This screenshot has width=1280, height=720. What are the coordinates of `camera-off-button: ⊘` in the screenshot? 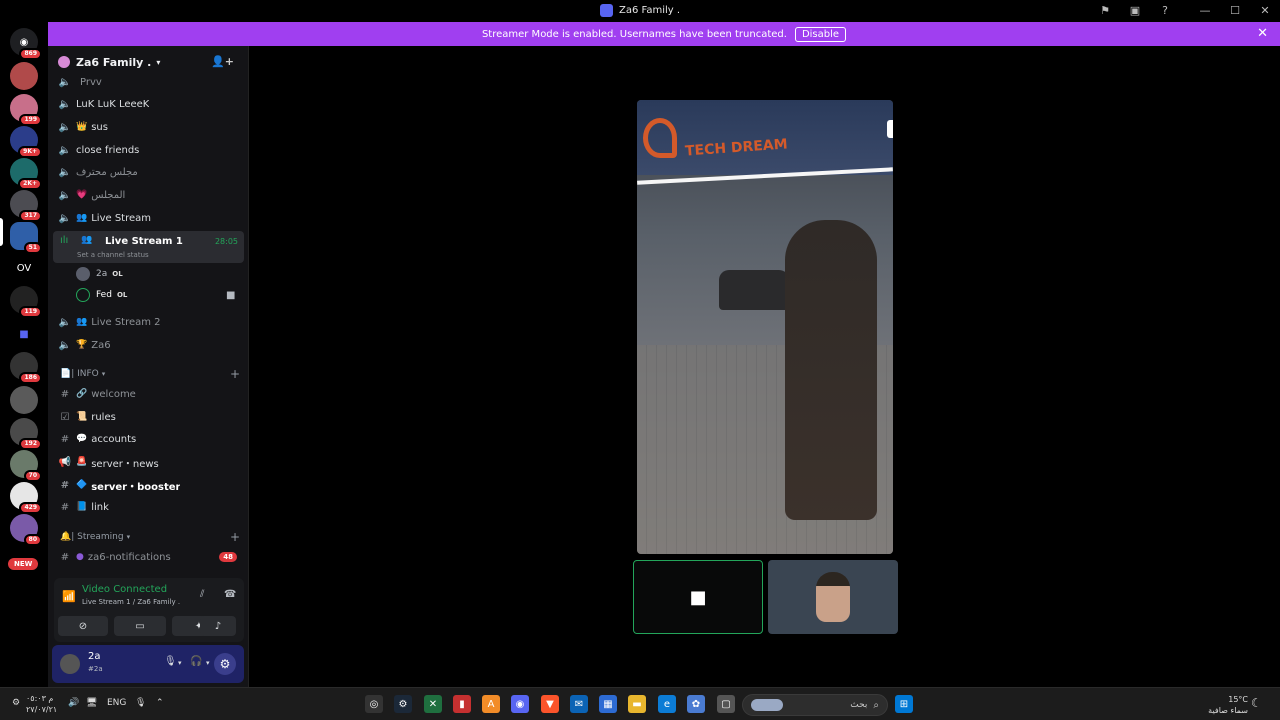 It's located at (83, 626).